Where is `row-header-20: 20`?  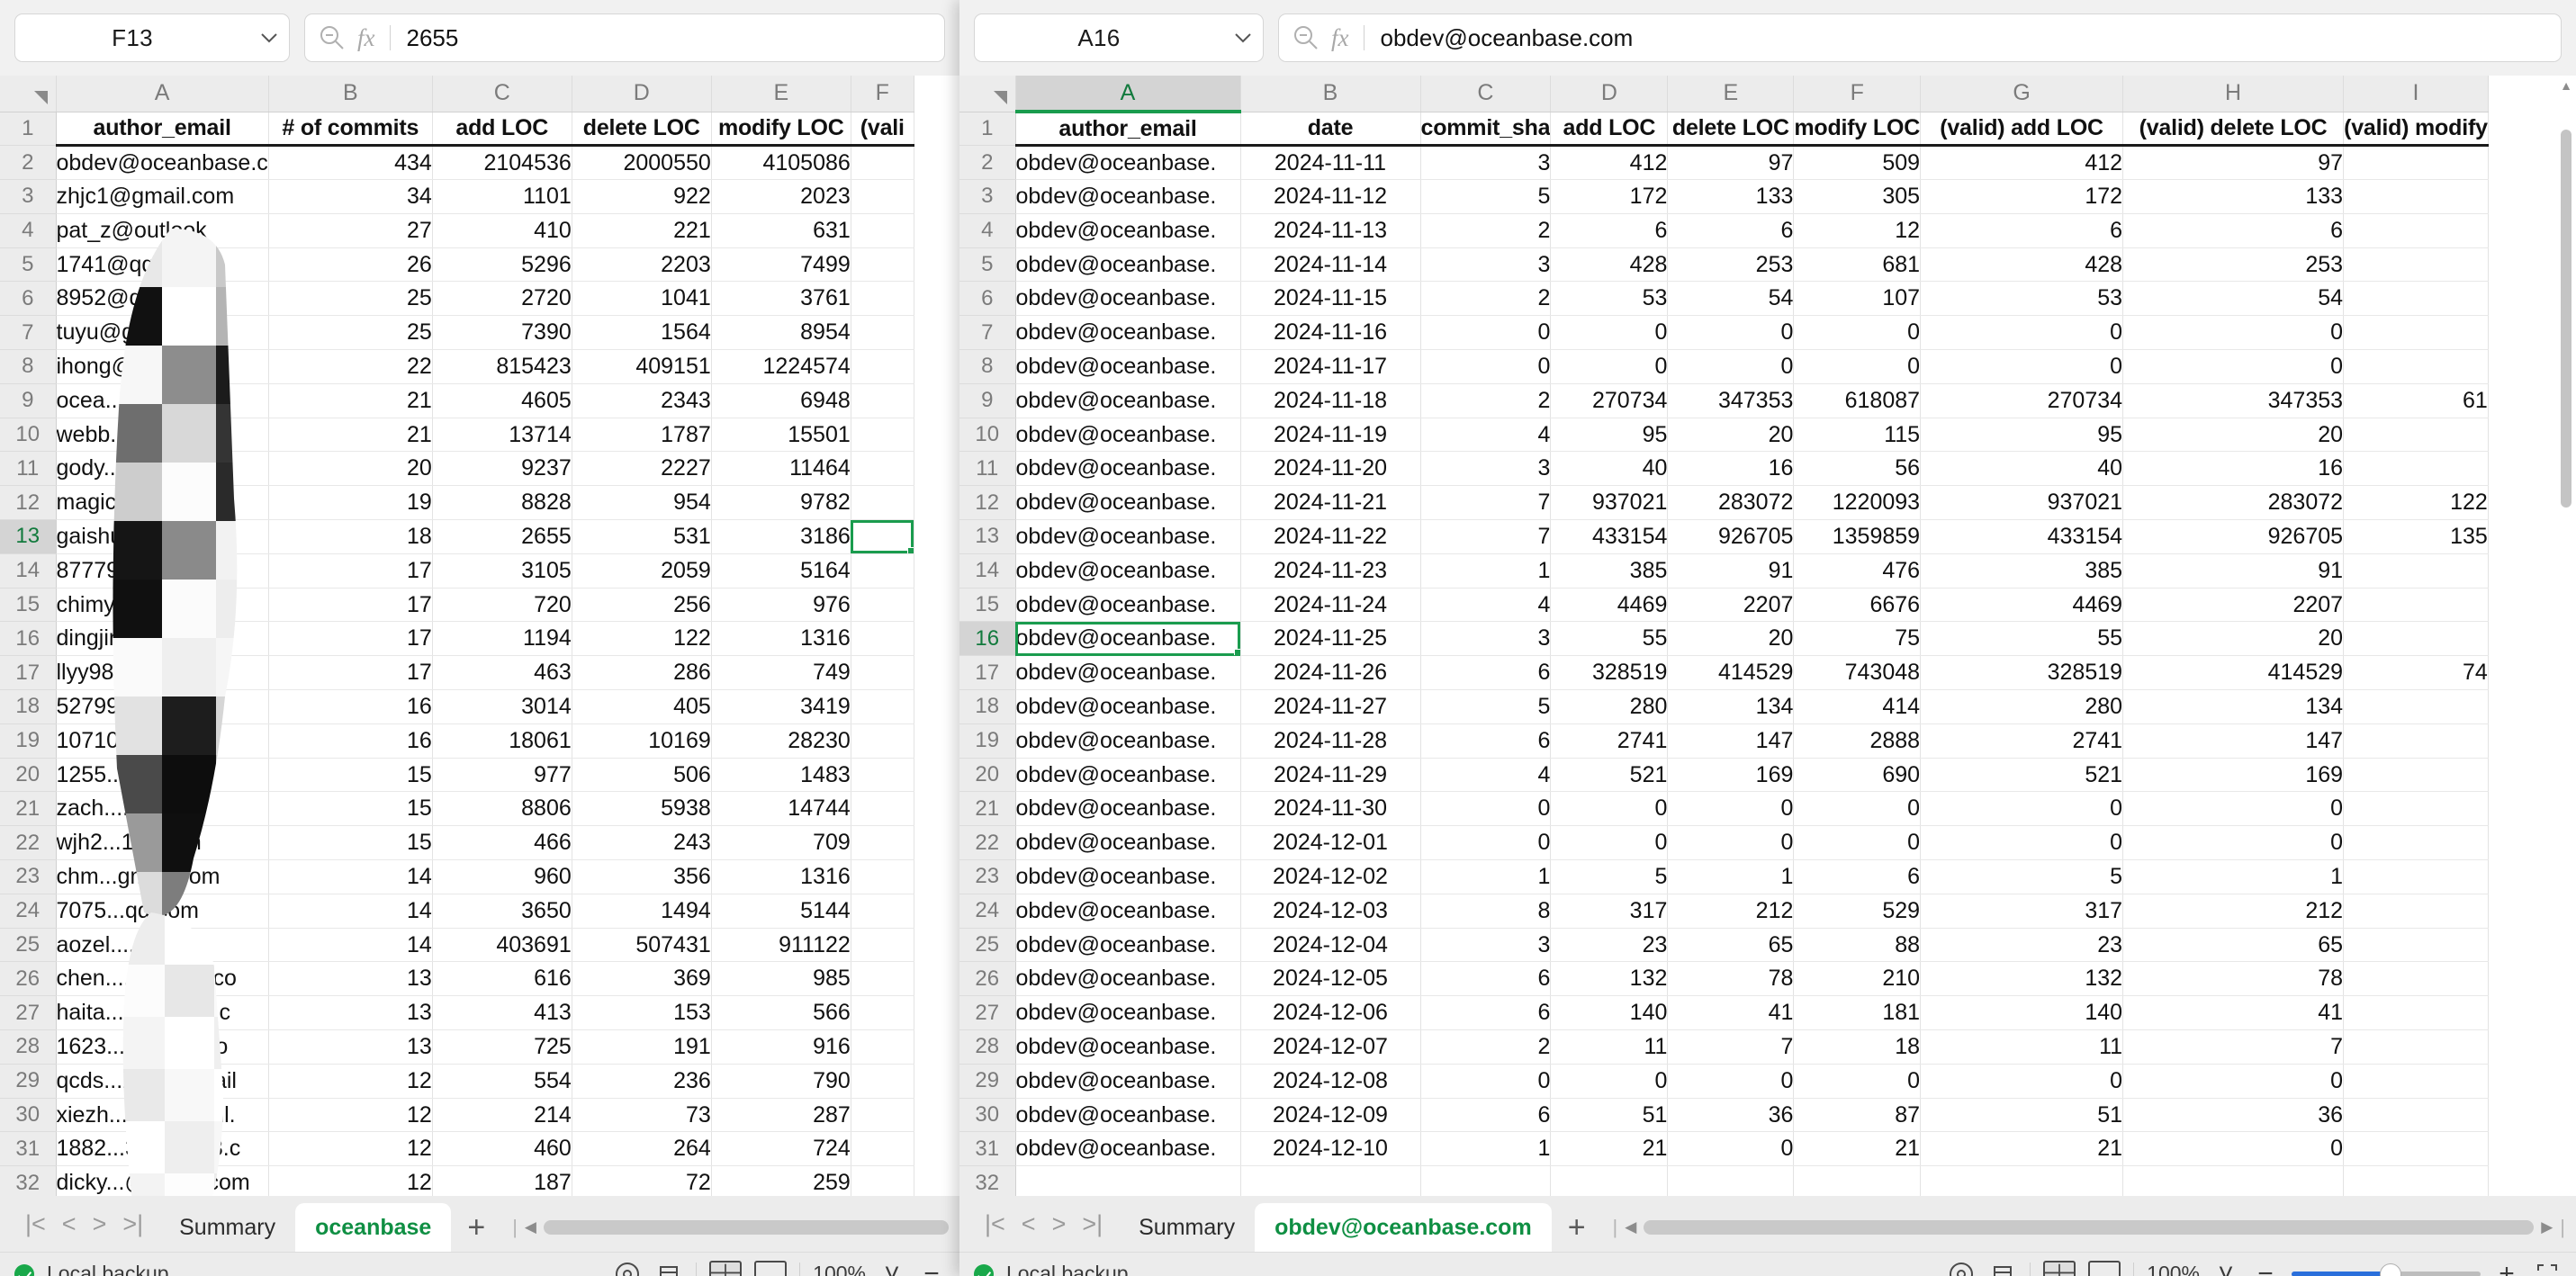 row-header-20: 20 is located at coordinates (28, 775).